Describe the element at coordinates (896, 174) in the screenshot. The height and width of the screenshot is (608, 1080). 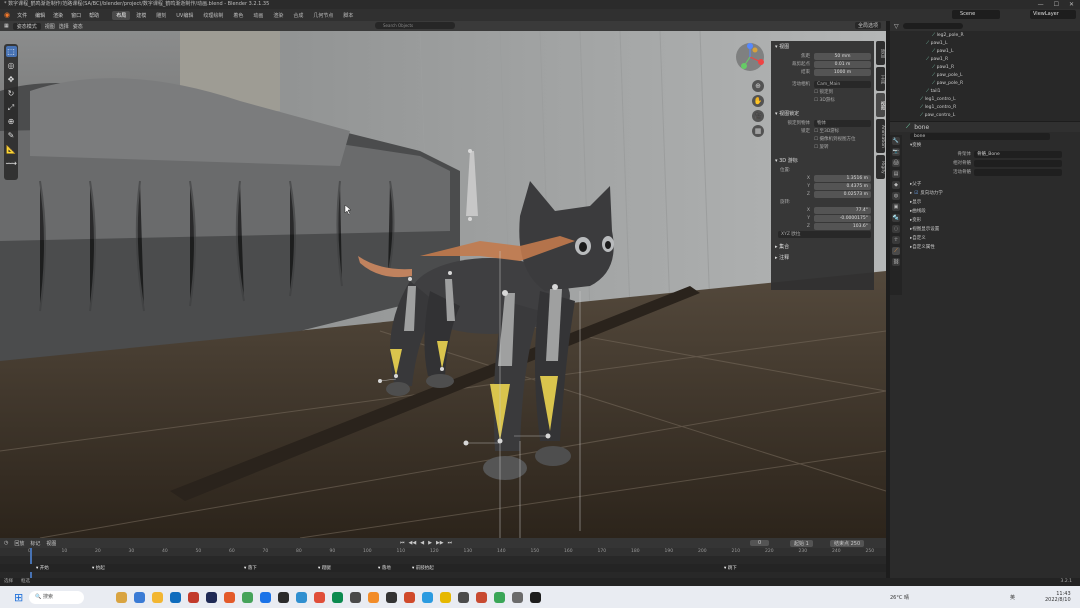
I see `view-layer-tab-icon: ▤` at that location.